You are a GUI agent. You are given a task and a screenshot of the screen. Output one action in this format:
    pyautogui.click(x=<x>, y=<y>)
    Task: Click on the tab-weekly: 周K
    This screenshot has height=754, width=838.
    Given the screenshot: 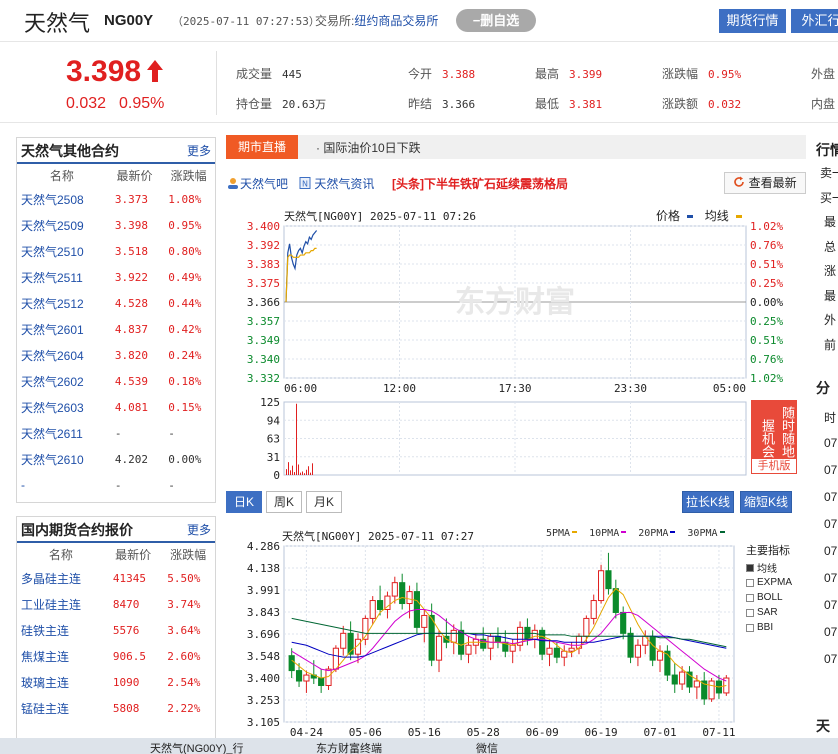 What is the action you would take?
    pyautogui.click(x=284, y=502)
    